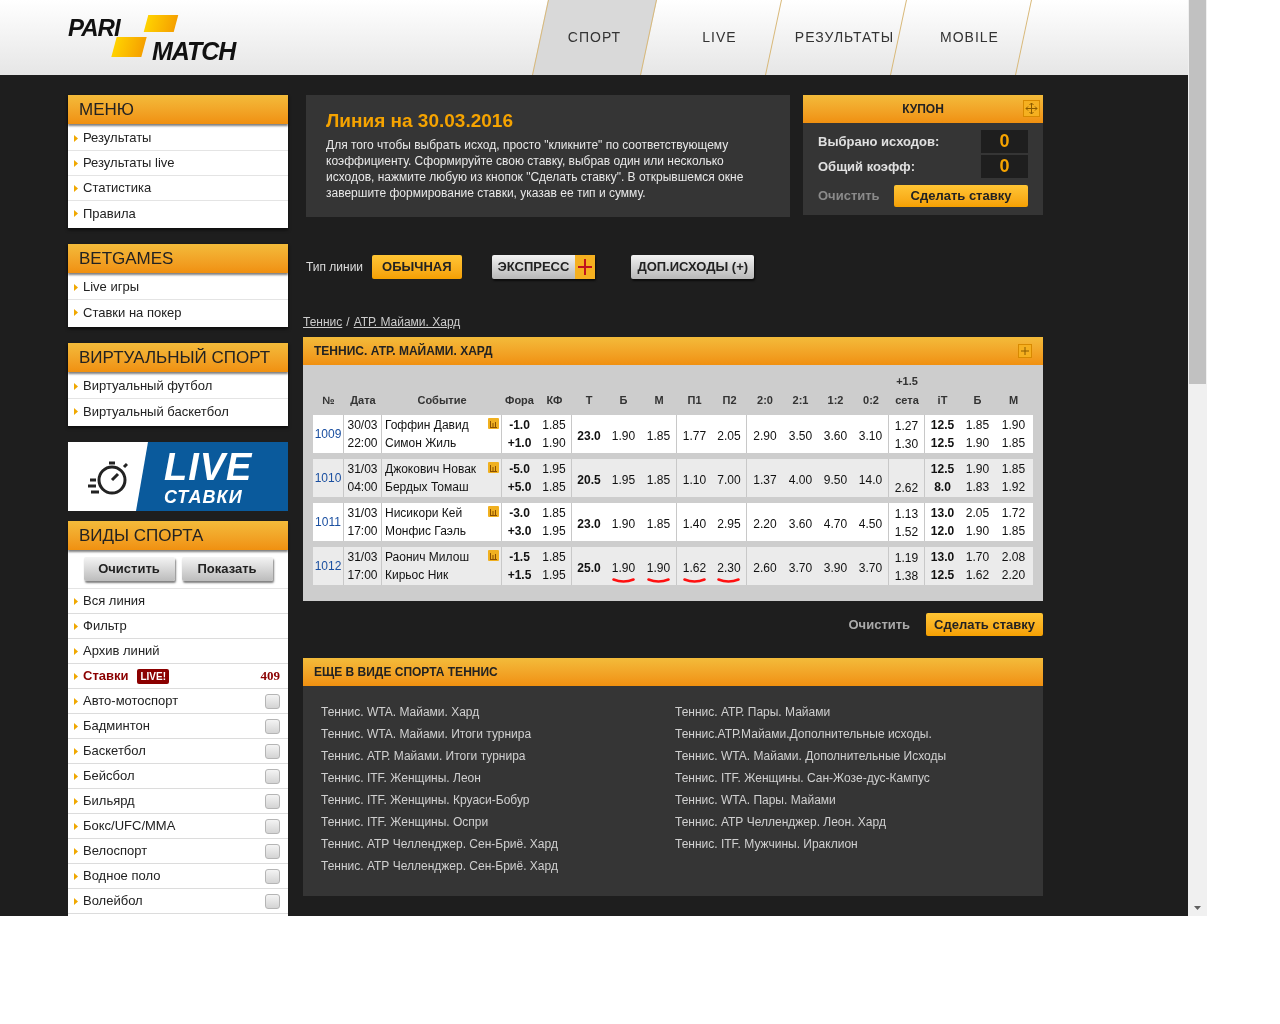 The height and width of the screenshot is (1024, 1280). What do you see at coordinates (694, 438) in the screenshot?
I see `odds-value: 1.77` at bounding box center [694, 438].